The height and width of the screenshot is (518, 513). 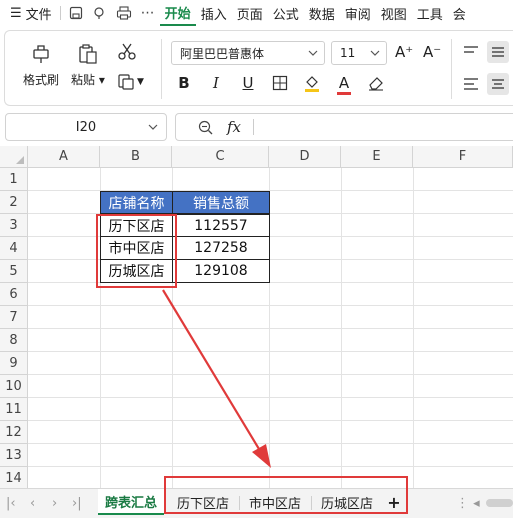 I want to click on highlight-box-sheet-tabs, so click(x=286, y=495).